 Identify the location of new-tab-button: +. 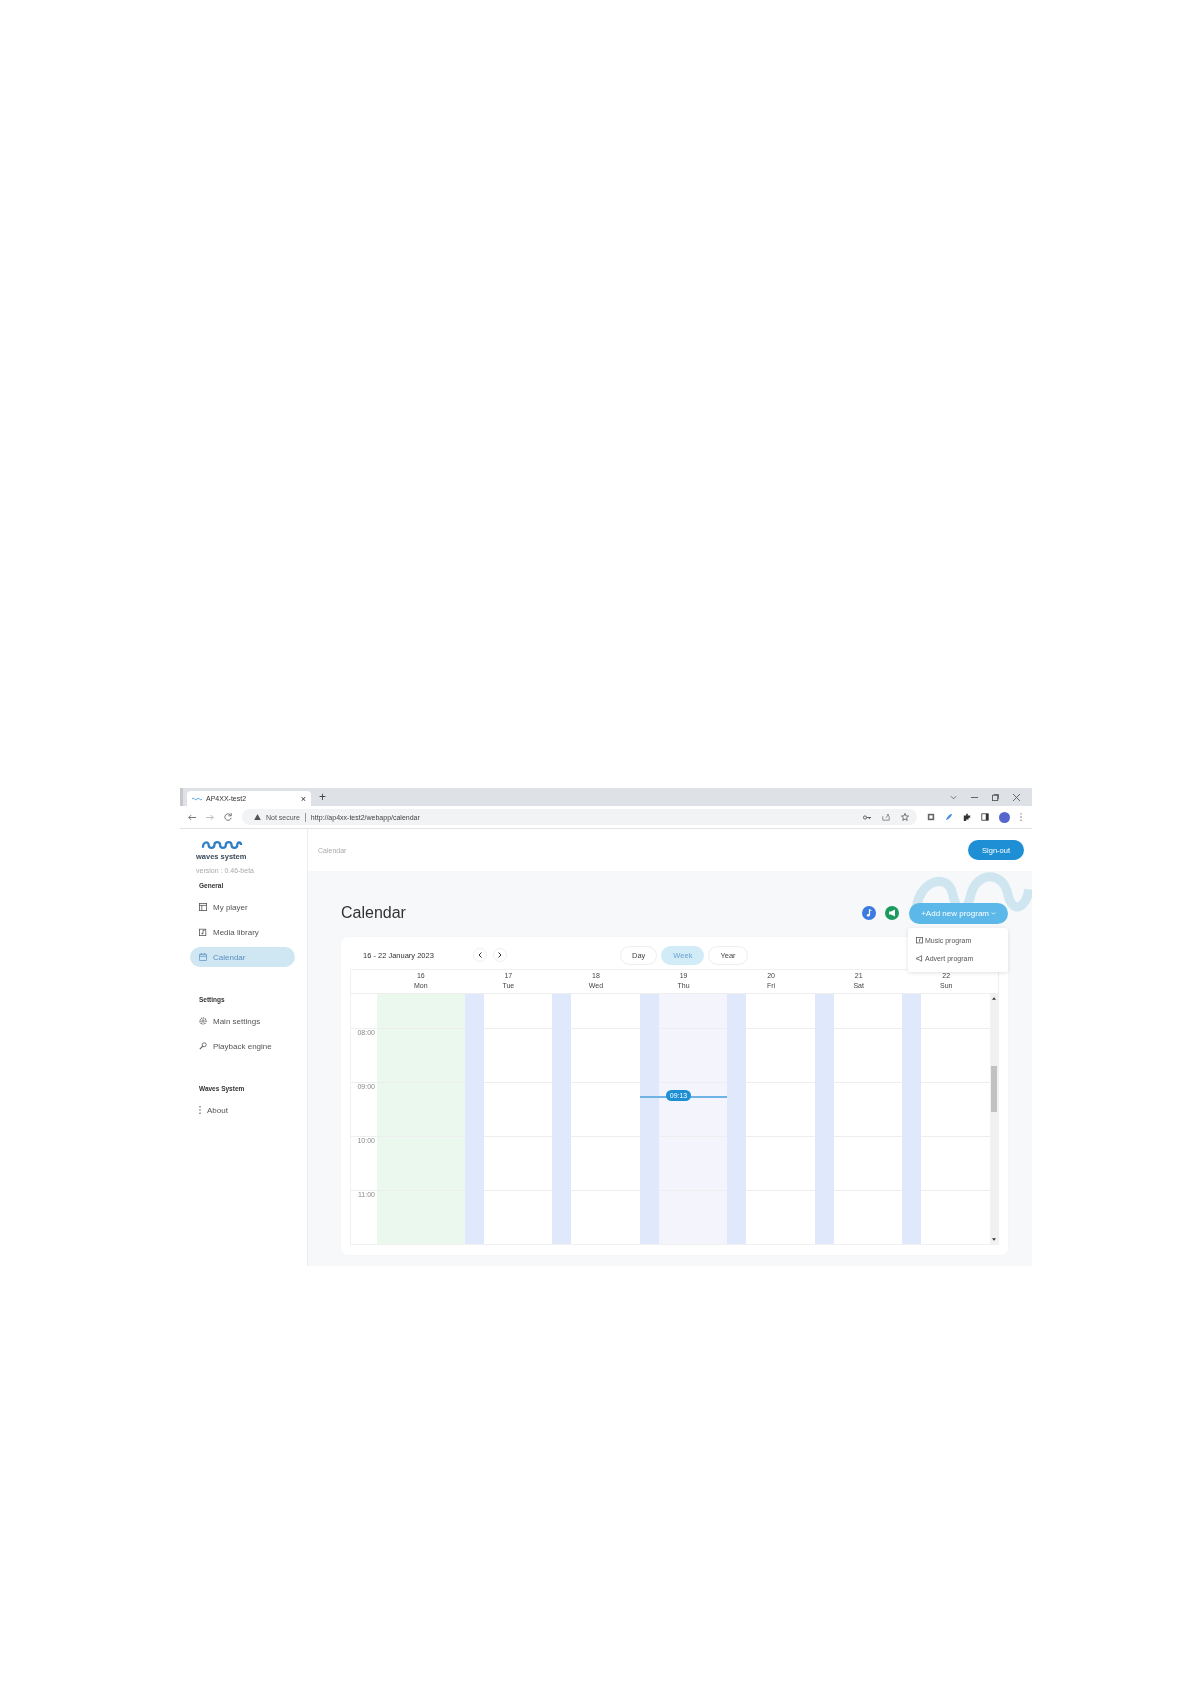
(322, 797).